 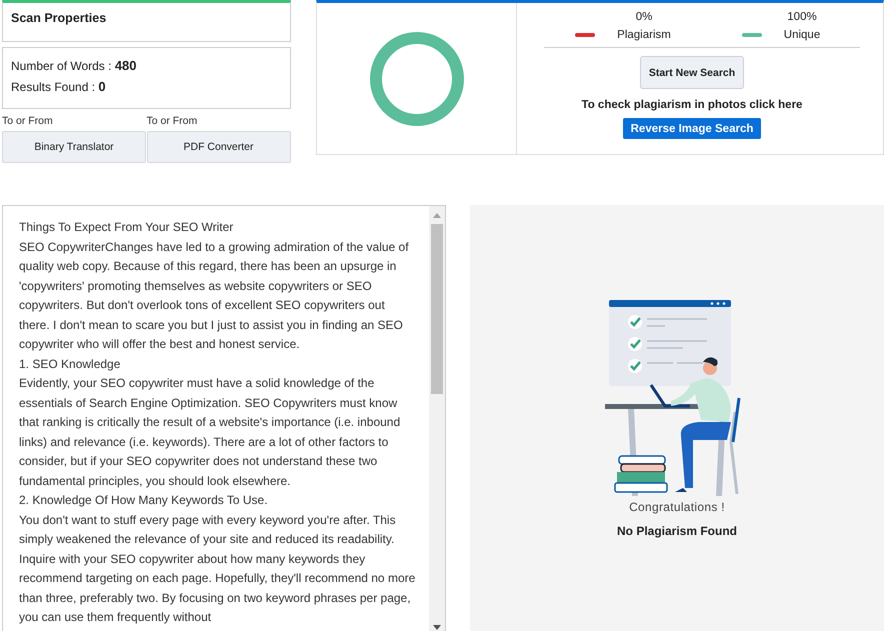 What do you see at coordinates (692, 72) in the screenshot?
I see `start-search-button: Start New Search` at bounding box center [692, 72].